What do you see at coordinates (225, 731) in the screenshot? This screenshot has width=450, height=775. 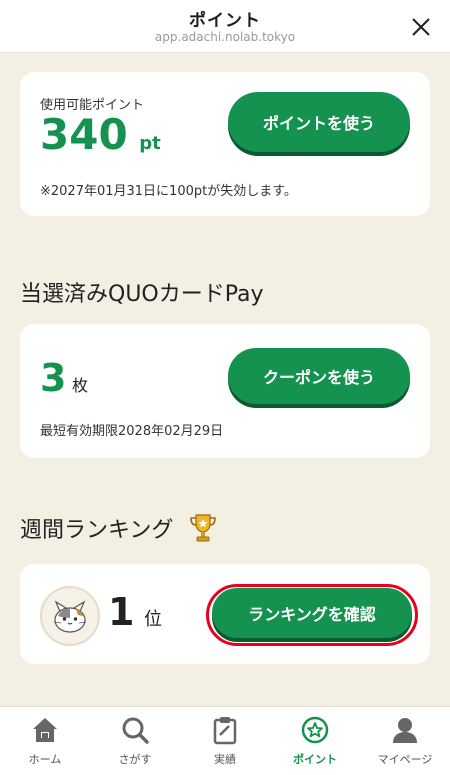 I see `clipboard-icon` at bounding box center [225, 731].